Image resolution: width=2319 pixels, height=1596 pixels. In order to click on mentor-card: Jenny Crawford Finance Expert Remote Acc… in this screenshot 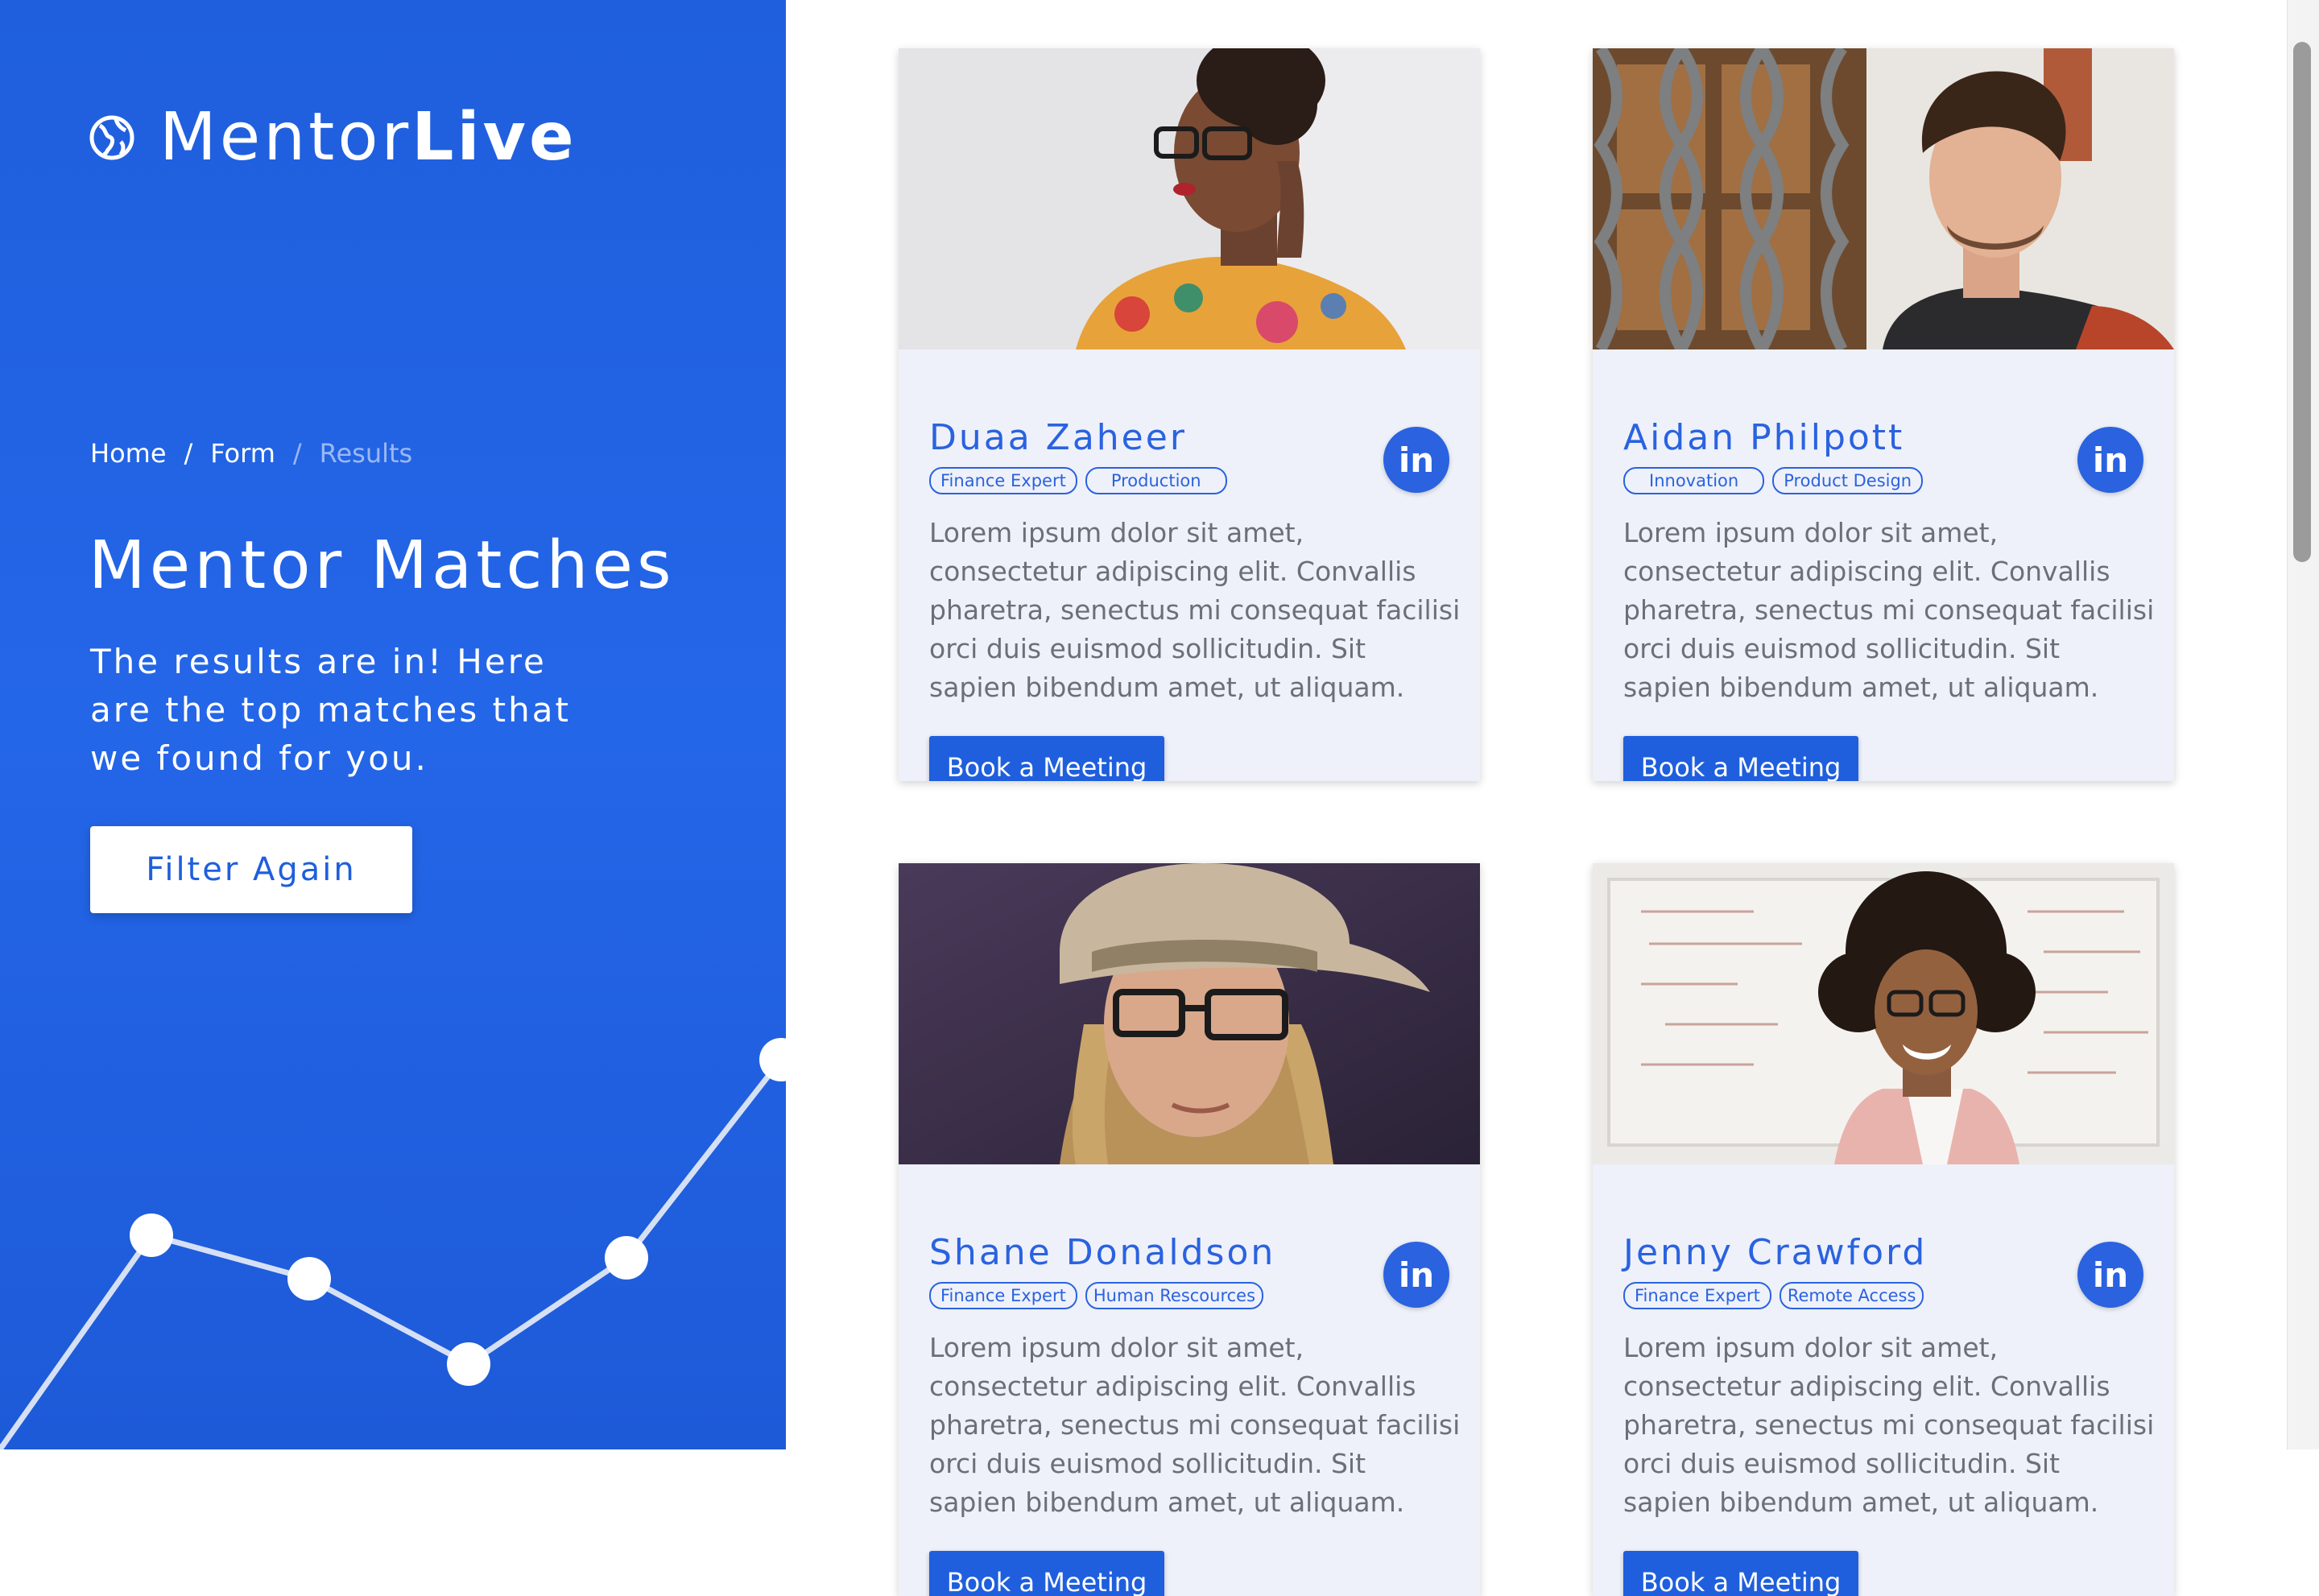, I will do `click(1883, 1229)`.